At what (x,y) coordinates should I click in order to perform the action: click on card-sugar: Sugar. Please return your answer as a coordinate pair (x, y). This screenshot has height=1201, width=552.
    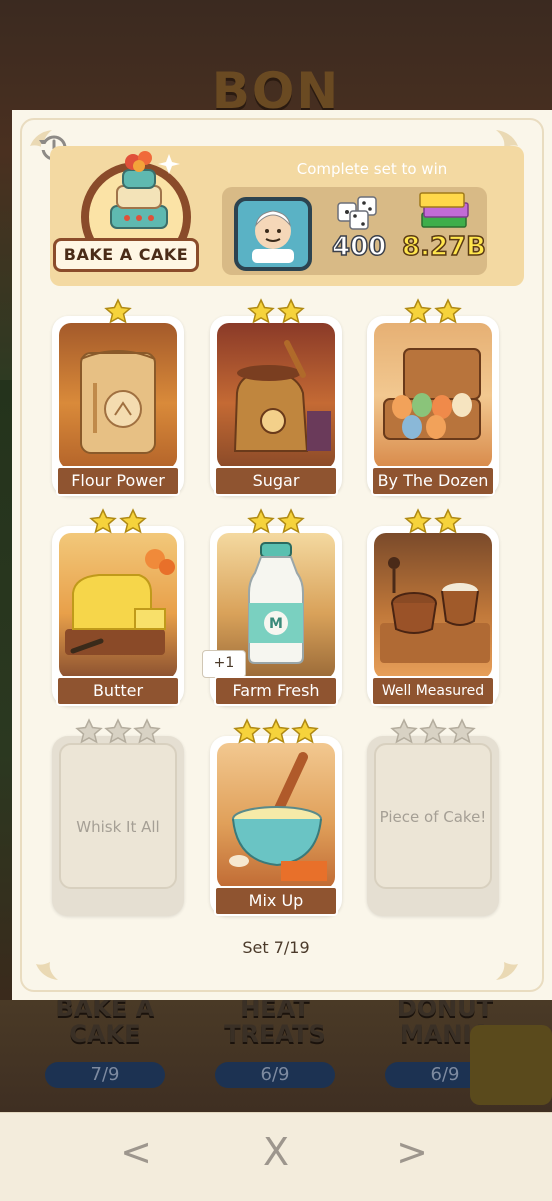
    Looking at the image, I should click on (276, 397).